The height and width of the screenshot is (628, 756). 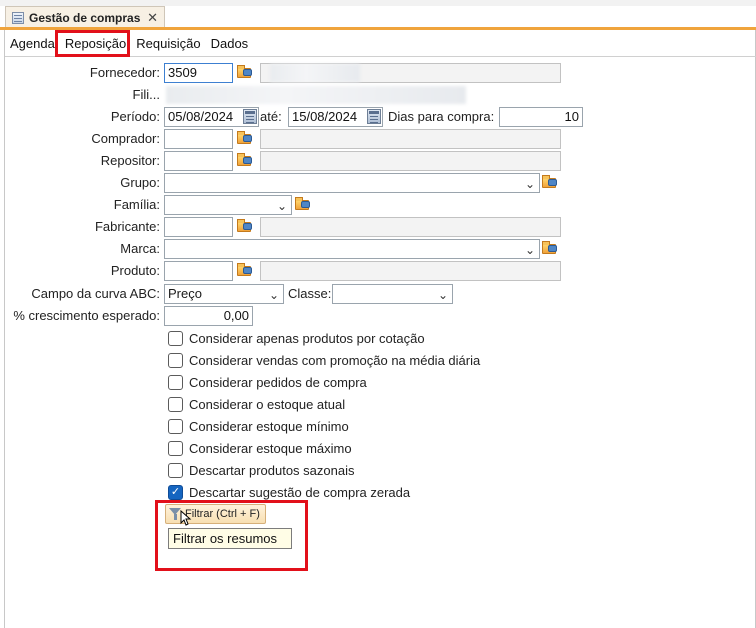 What do you see at coordinates (140, 248) in the screenshot?
I see `marca-label: Marca:` at bounding box center [140, 248].